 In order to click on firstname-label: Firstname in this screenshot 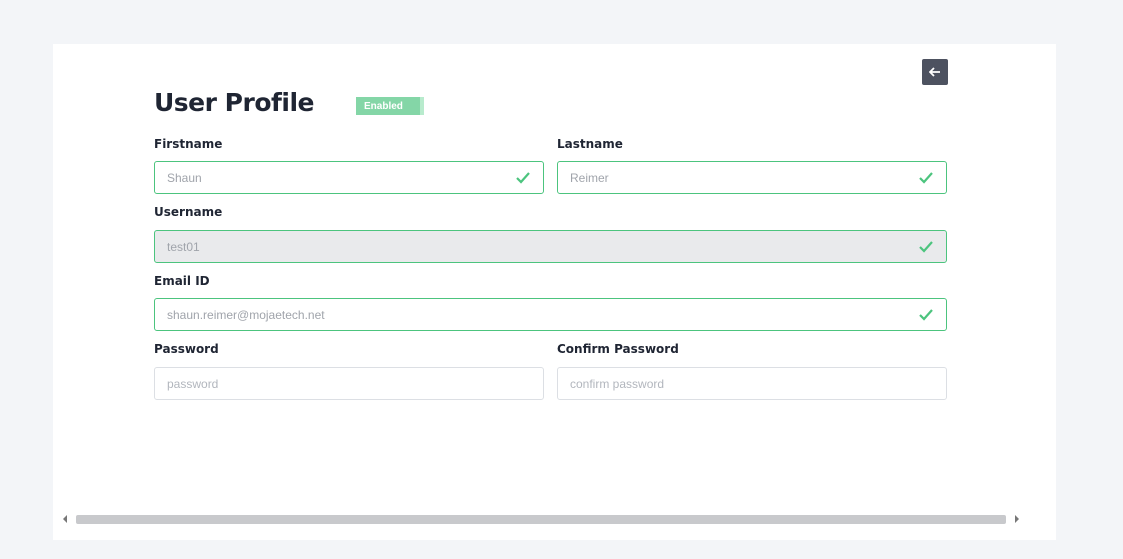, I will do `click(188, 144)`.